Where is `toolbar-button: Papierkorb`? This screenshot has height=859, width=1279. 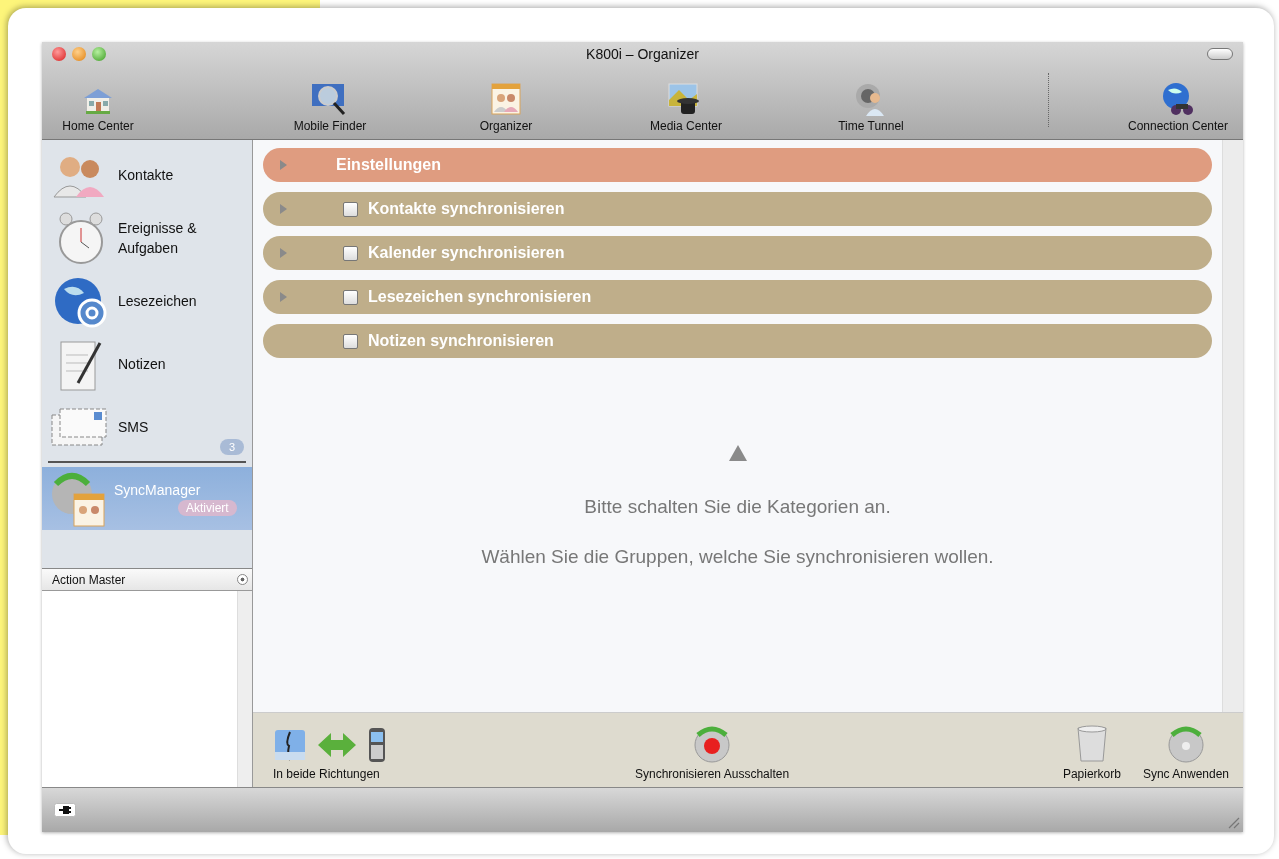 toolbar-button: Papierkorb is located at coordinates (1091, 753).